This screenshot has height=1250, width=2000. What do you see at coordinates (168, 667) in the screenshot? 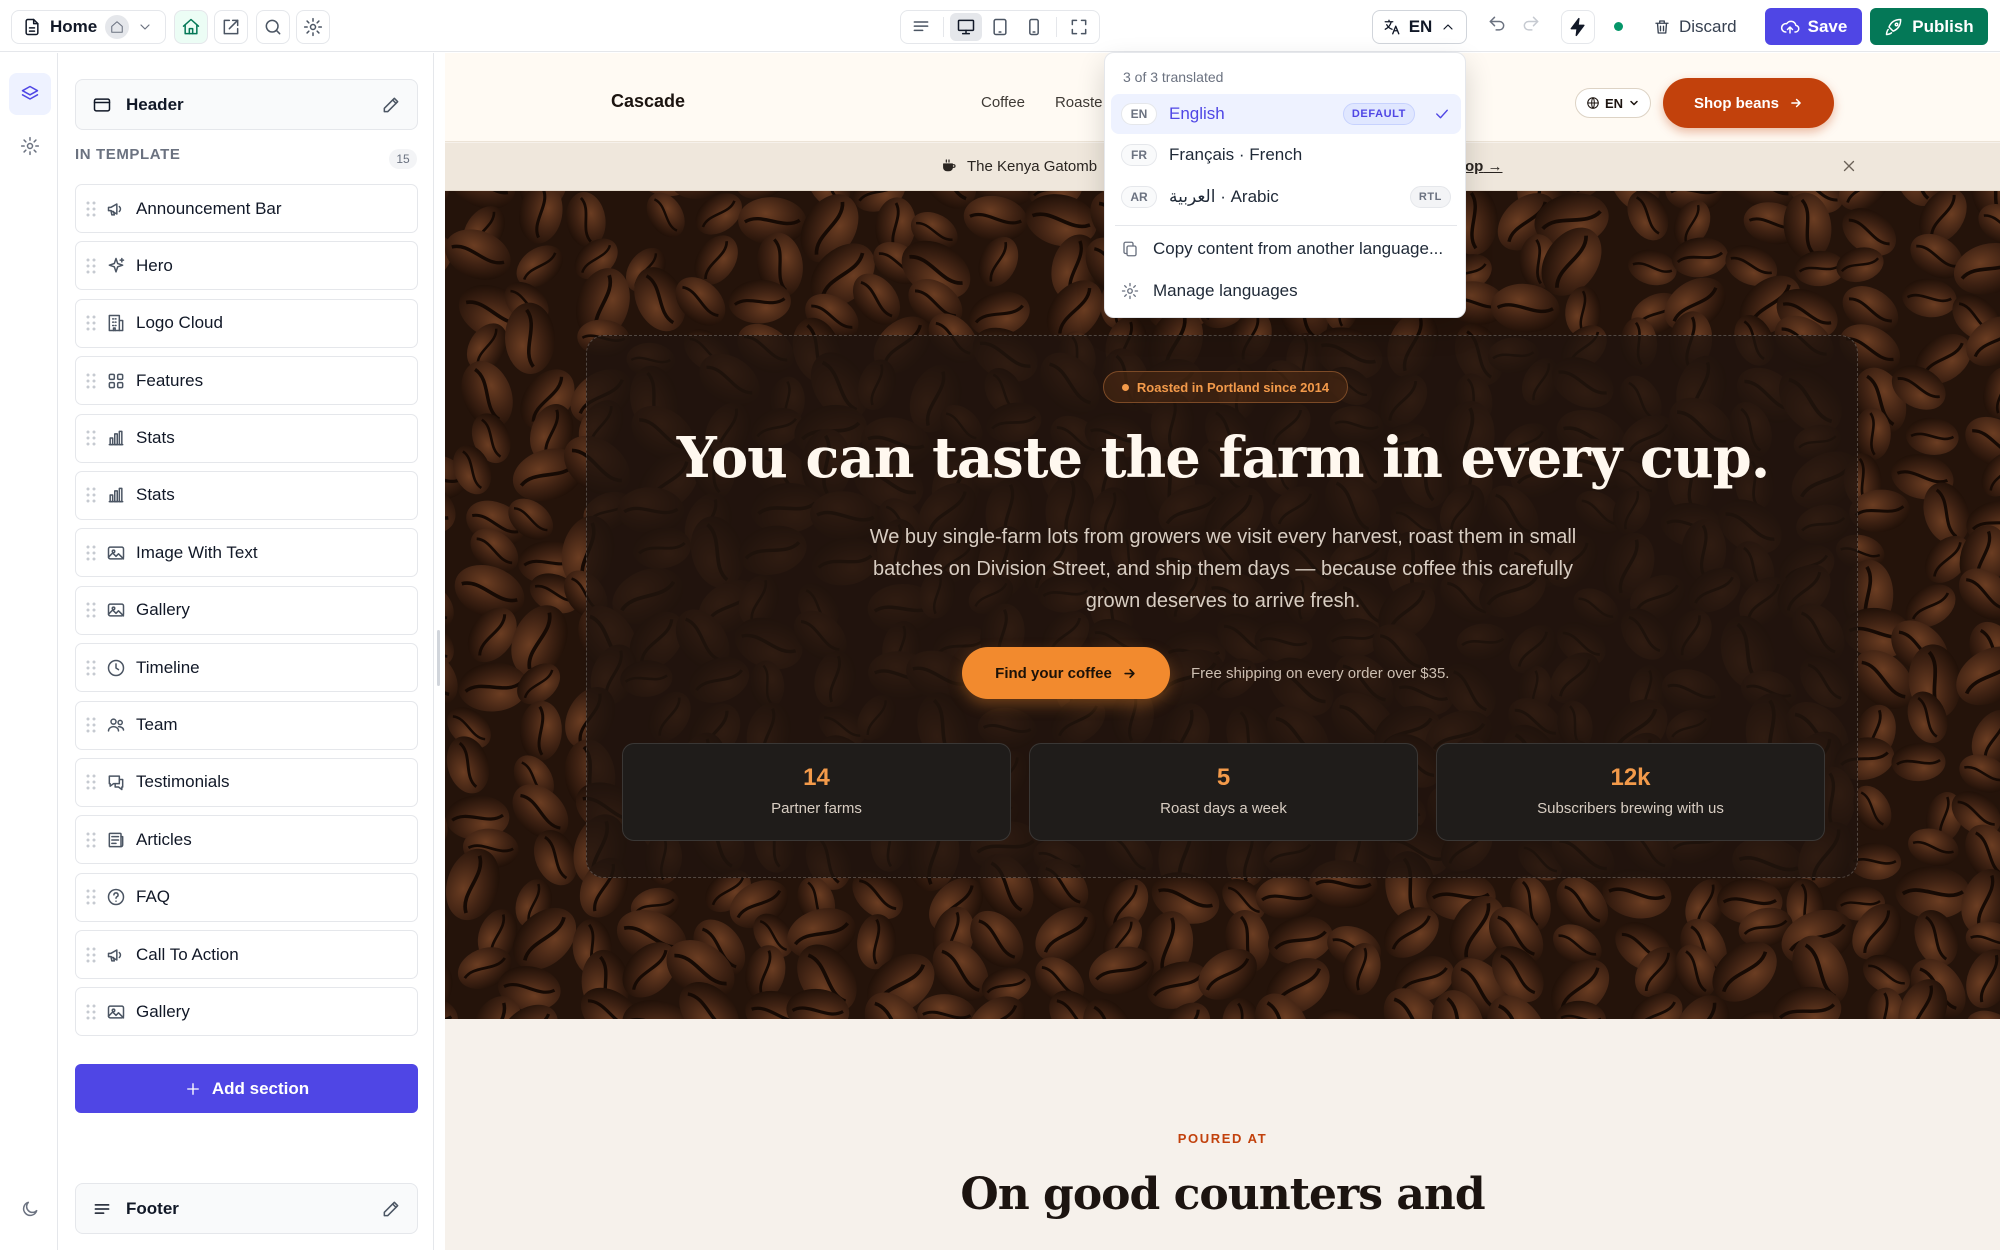
I see `section-label: Timeline` at bounding box center [168, 667].